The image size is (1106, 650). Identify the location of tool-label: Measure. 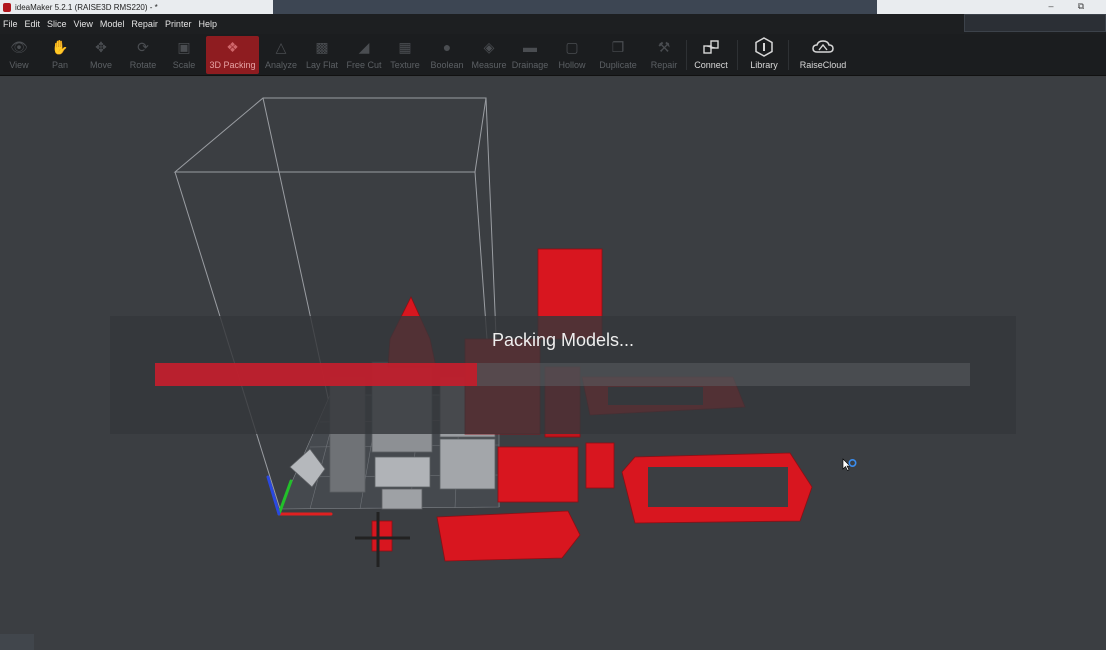
(489, 65).